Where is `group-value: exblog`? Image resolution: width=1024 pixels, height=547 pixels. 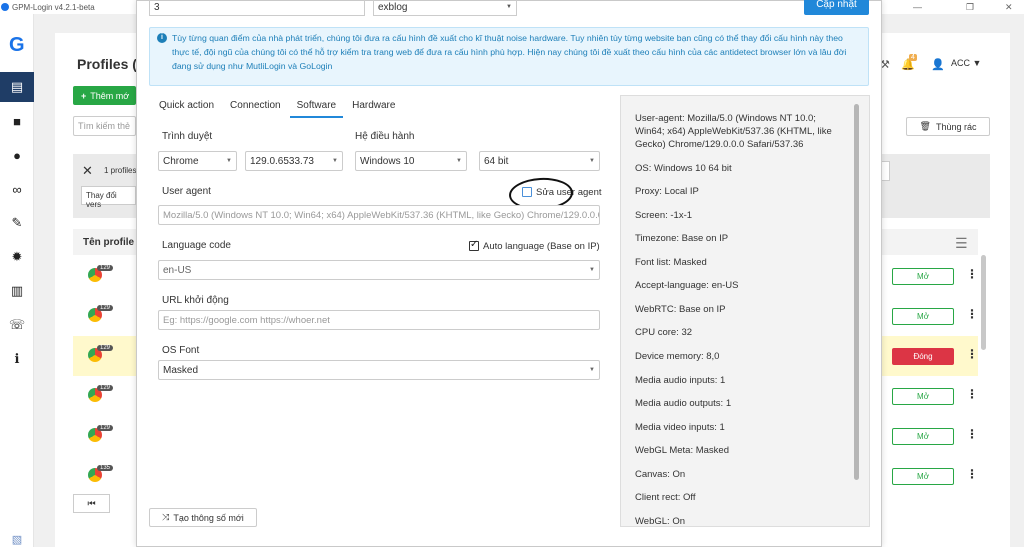 group-value: exblog is located at coordinates (393, 7).